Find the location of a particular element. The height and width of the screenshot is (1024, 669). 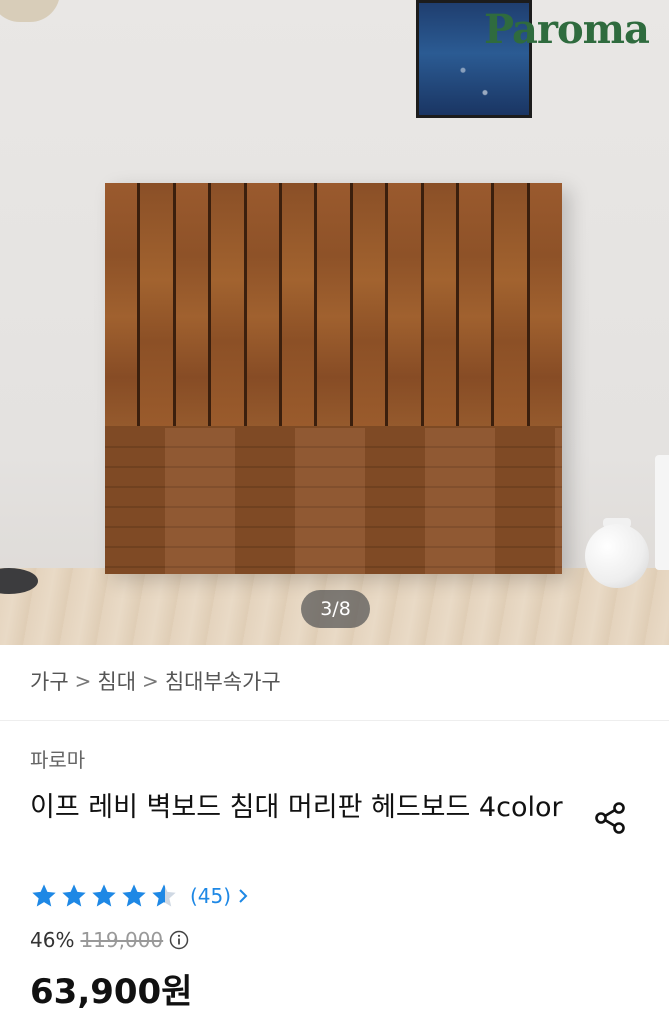

share-icon is located at coordinates (610, 818).